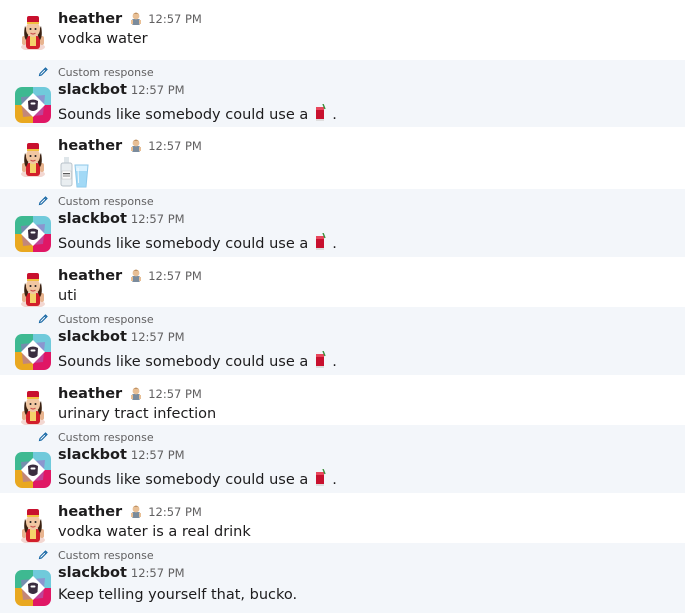 The width and height of the screenshot is (685, 613). I want to click on message-body: urinary tract infection, so click(137, 414).